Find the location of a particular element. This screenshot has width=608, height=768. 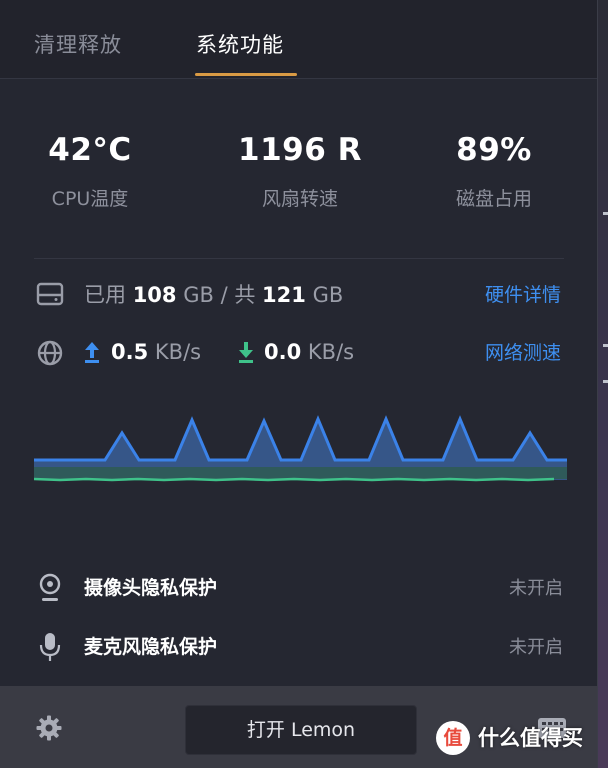

download-speed-text: 0.0 KB/s is located at coordinates (309, 352).